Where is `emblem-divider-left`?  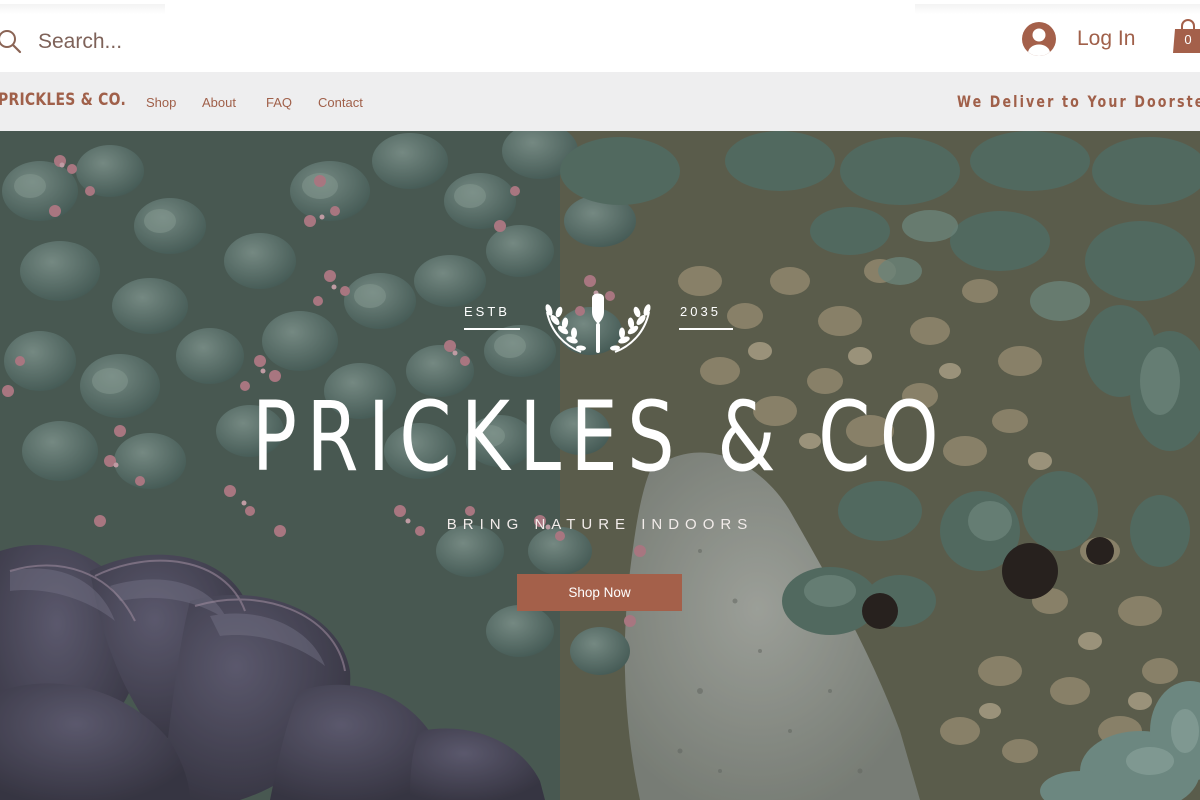
emblem-divider-left is located at coordinates (492, 329).